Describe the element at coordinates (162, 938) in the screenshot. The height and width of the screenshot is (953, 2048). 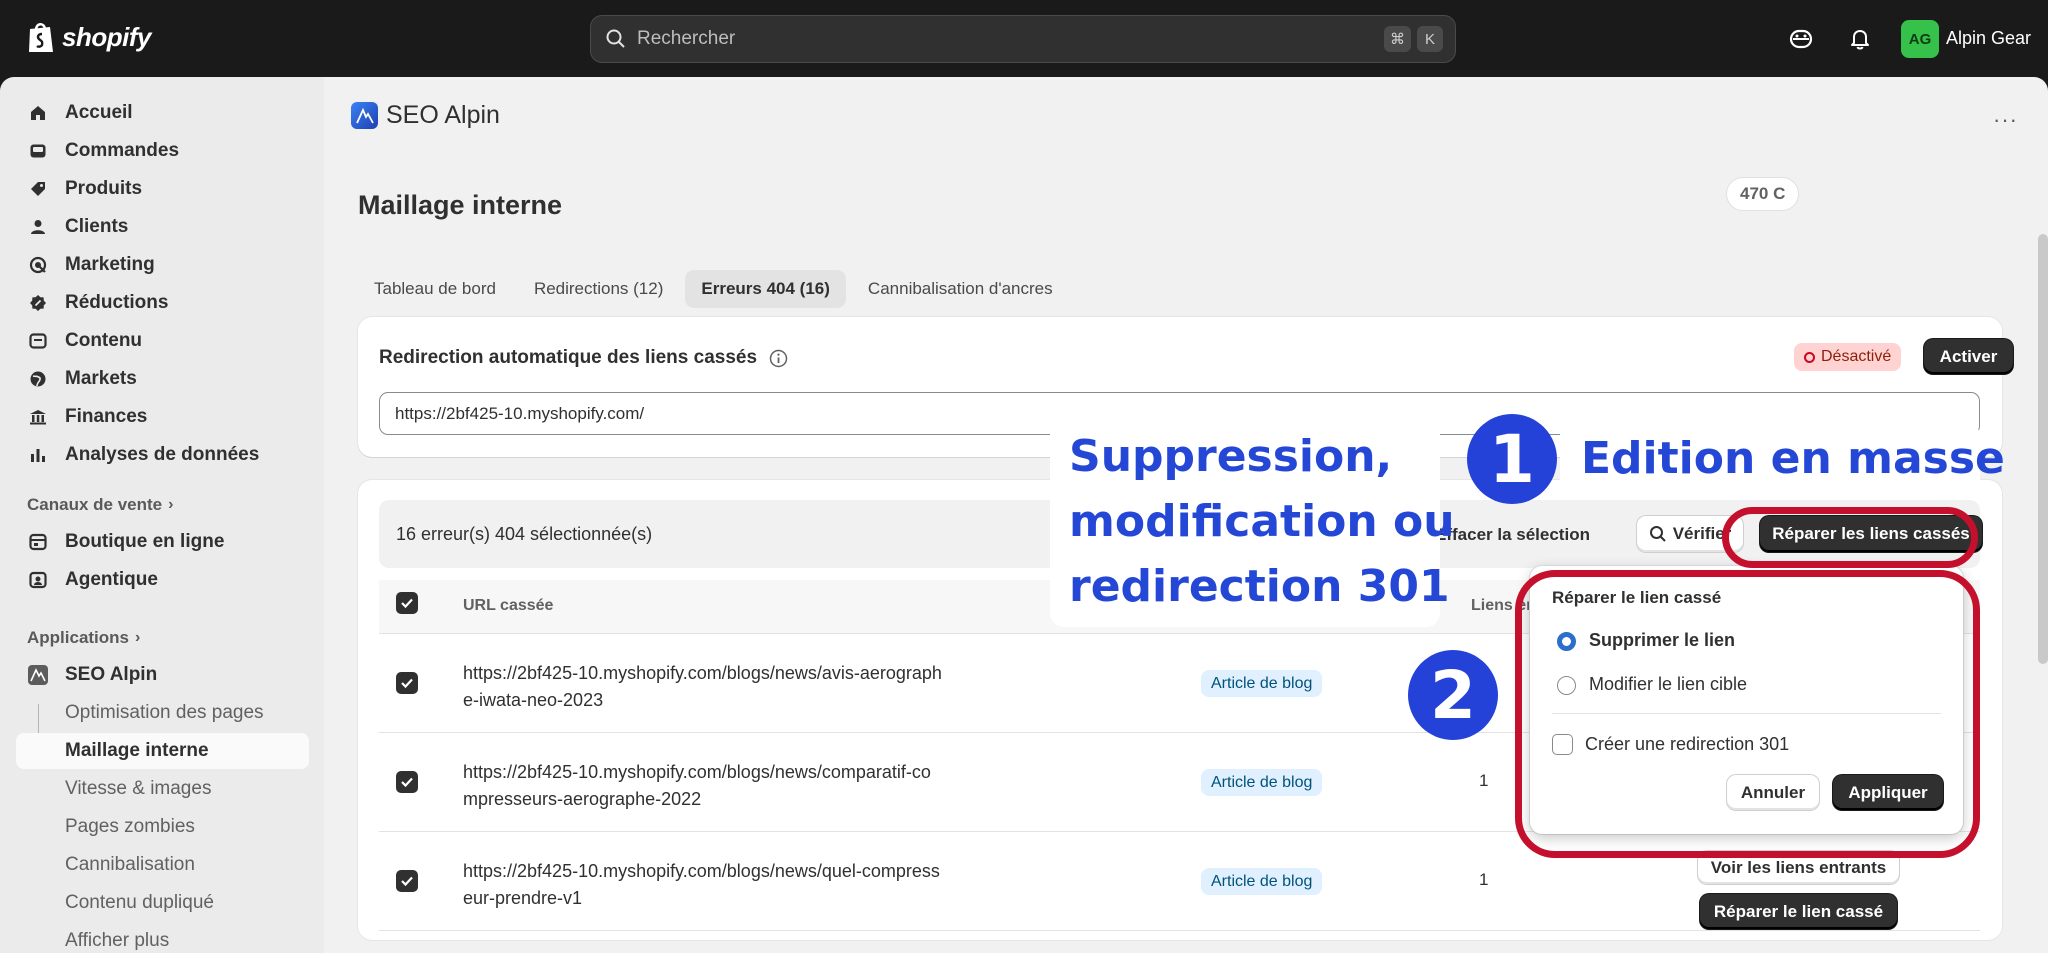
I see `sidebar-sub-item-show-more: Afficher plus` at that location.